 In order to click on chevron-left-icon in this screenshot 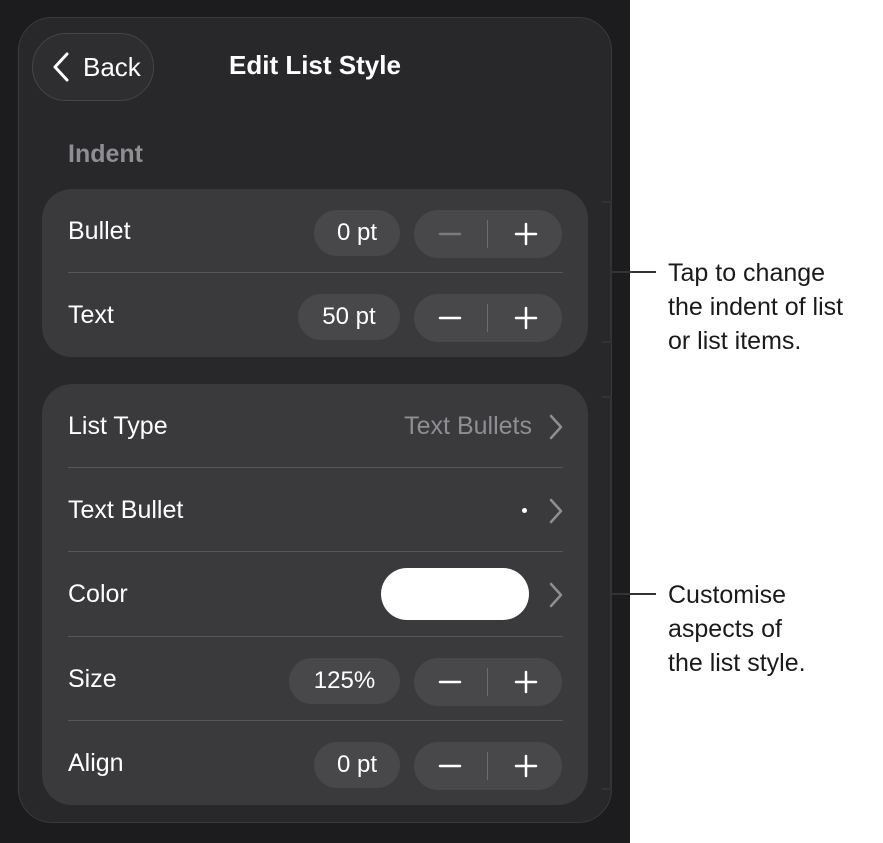, I will do `click(61, 67)`.